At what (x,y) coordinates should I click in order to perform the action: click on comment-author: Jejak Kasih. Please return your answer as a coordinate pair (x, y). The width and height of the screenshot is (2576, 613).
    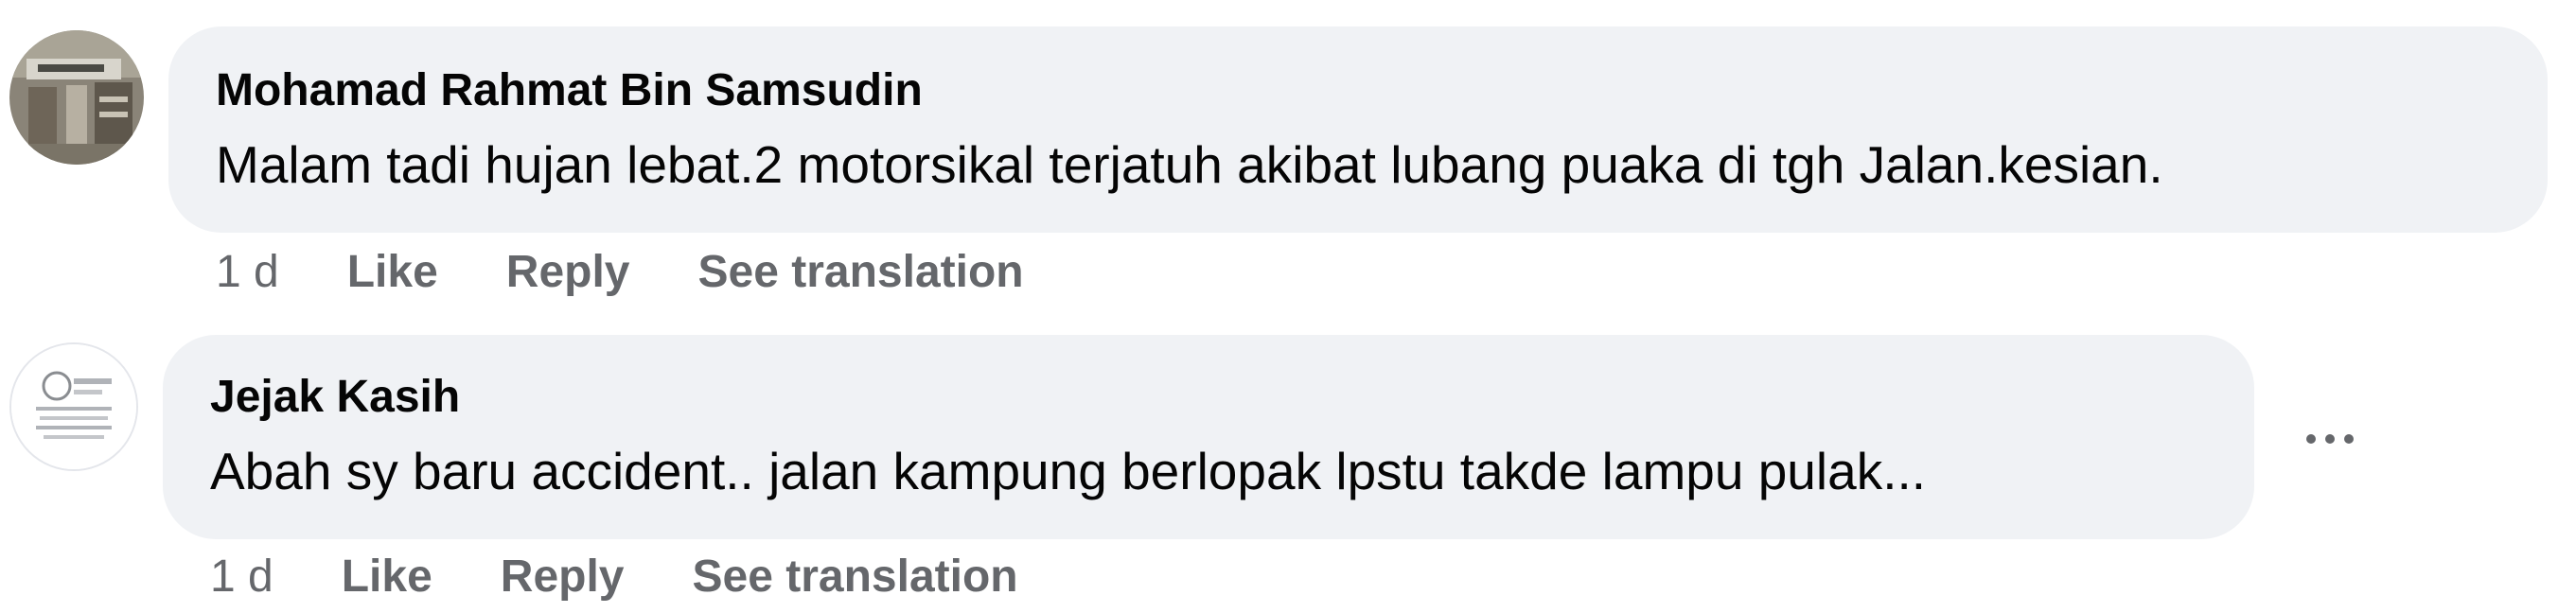
    Looking at the image, I should click on (335, 397).